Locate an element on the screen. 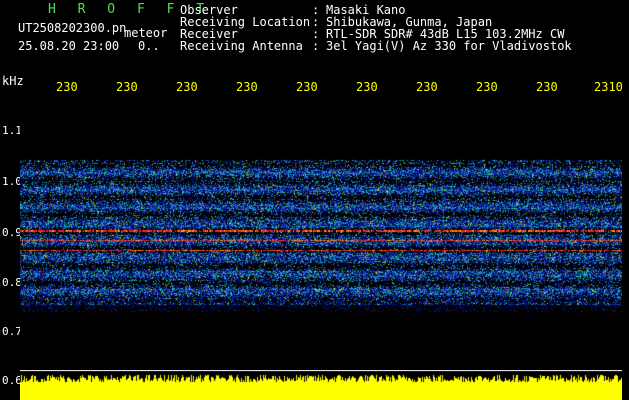  freq-tick: 0.6 is located at coordinates (12, 380).